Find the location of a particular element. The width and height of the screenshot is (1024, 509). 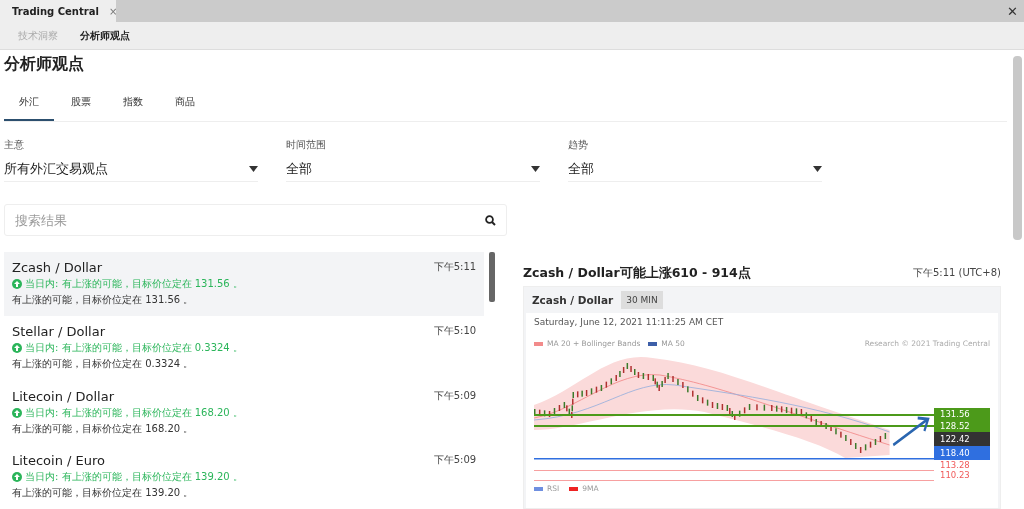

idea-title: Zcash / Dollar可能上涨610 - 914点 is located at coordinates (637, 273).